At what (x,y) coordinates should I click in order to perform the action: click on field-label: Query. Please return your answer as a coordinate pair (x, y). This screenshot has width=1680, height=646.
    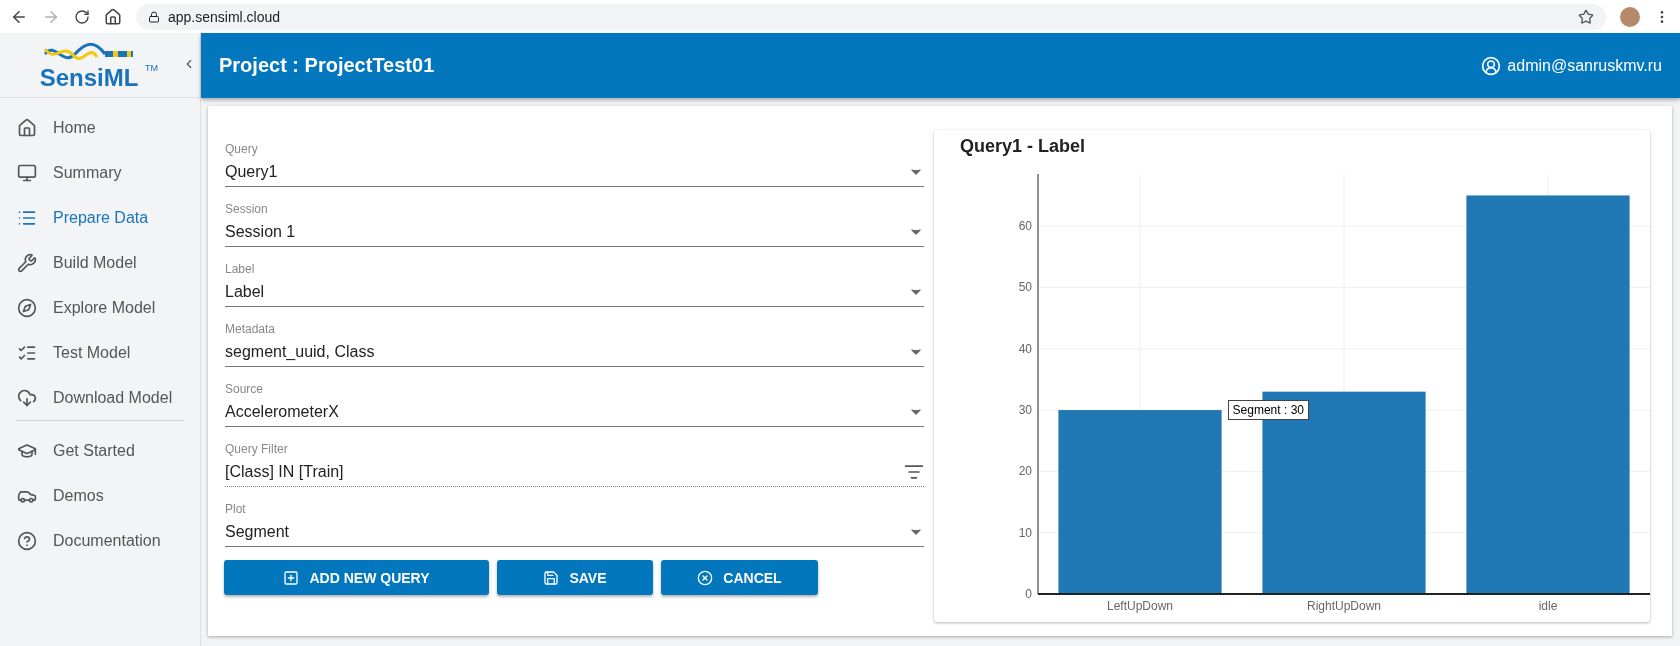
    Looking at the image, I should click on (242, 150).